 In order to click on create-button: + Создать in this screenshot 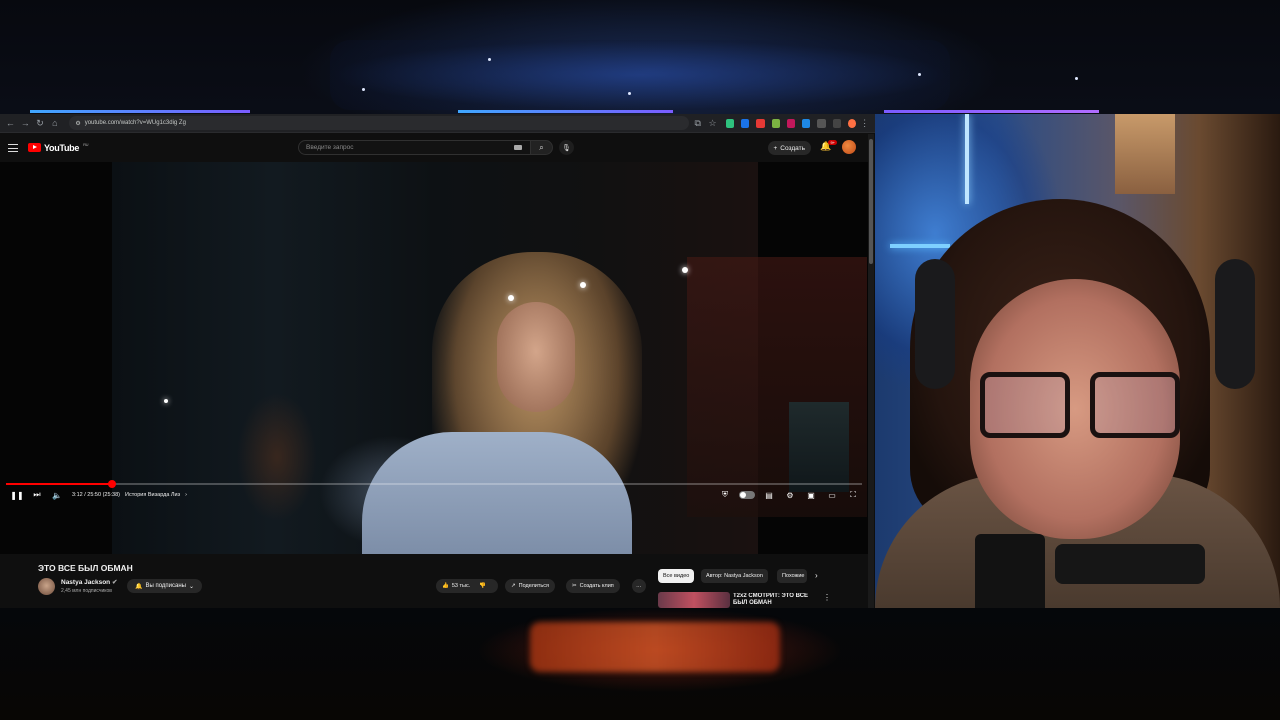, I will do `click(789, 148)`.